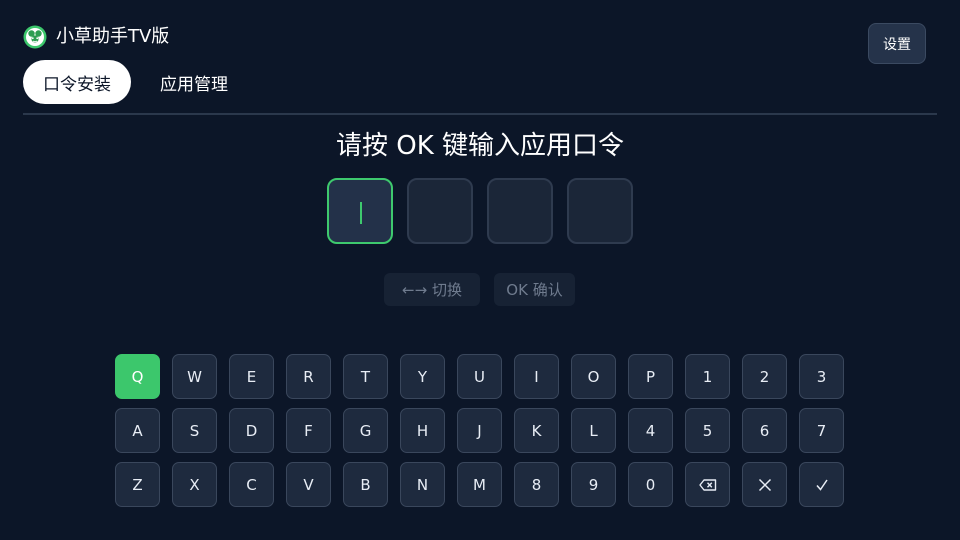 The width and height of the screenshot is (960, 540). I want to click on backspace-key, so click(707, 484).